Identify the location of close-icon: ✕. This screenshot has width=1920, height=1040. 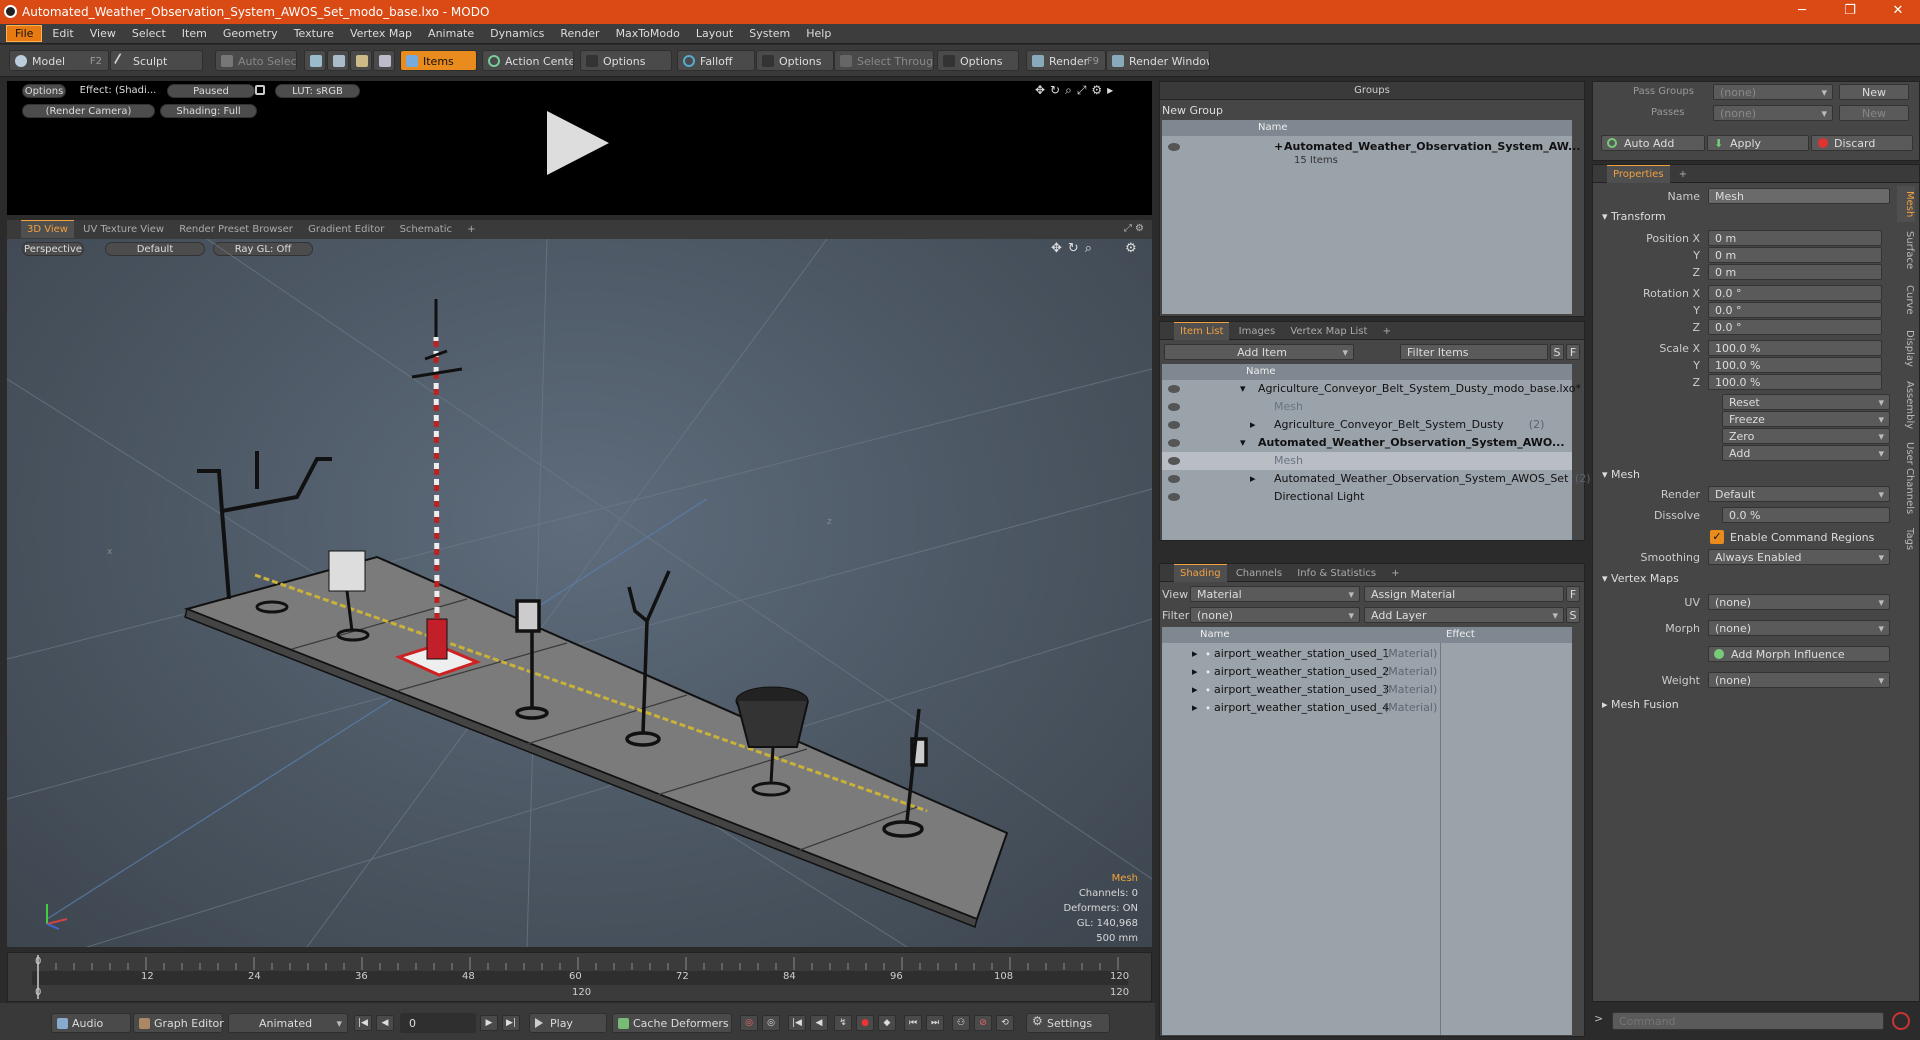
(1898, 10).